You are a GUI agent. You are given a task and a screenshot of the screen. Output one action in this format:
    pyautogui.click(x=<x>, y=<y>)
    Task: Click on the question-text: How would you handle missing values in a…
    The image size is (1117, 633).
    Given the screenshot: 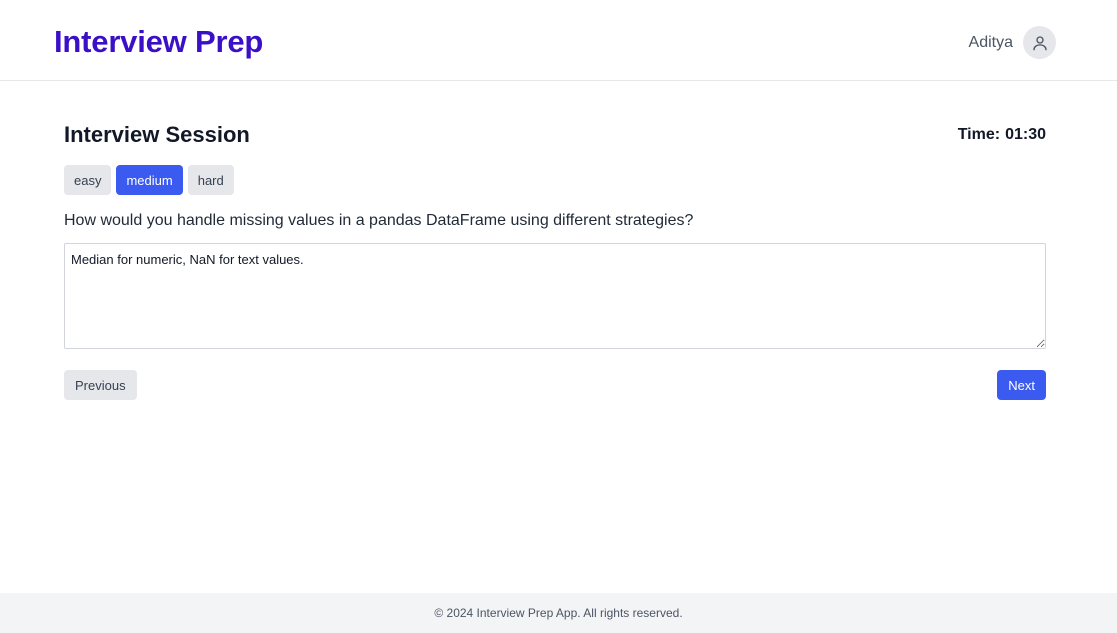 What is the action you would take?
    pyautogui.click(x=379, y=220)
    